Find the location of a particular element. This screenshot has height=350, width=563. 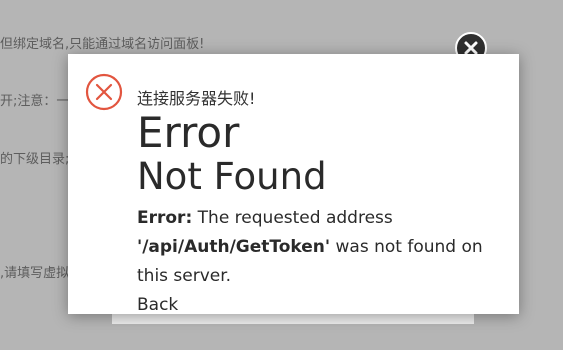

background-text-line: 开;注意：一 is located at coordinates (35, 101).